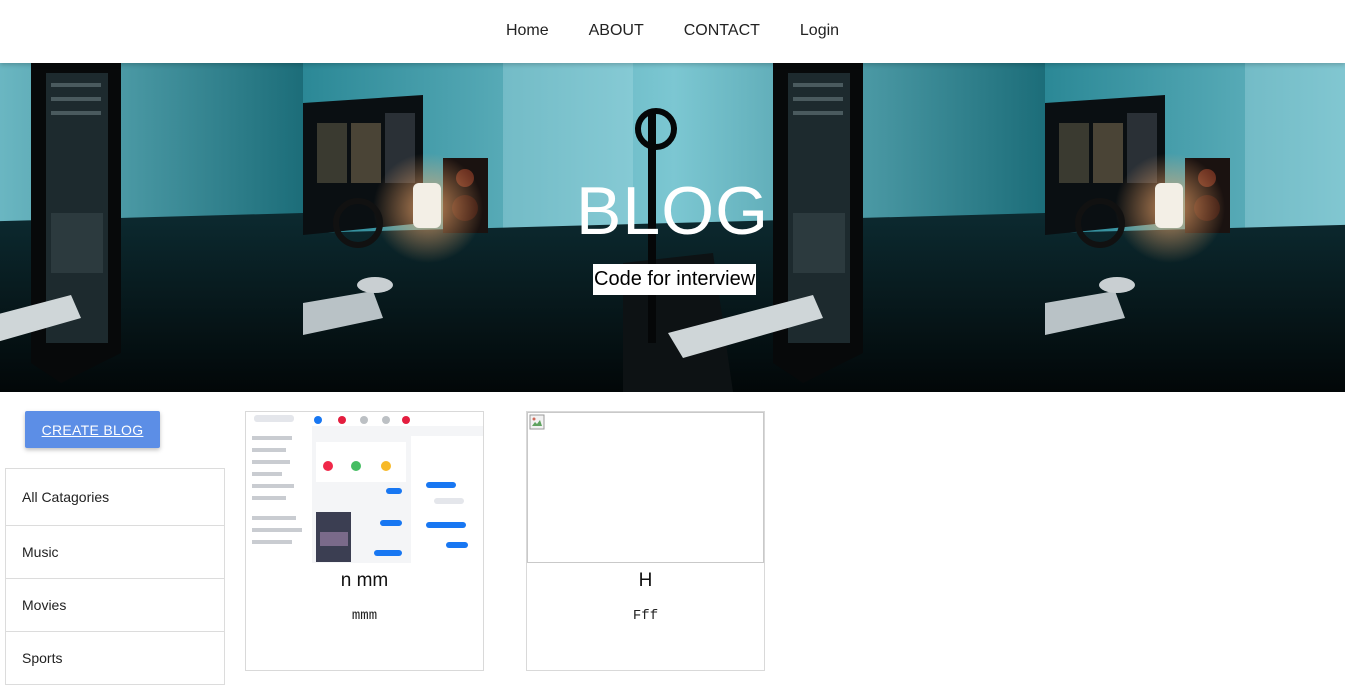 Image resolution: width=1345 pixels, height=685 pixels. I want to click on top-navbar: Home ABOUT CONTACT Login, so click(672, 31).